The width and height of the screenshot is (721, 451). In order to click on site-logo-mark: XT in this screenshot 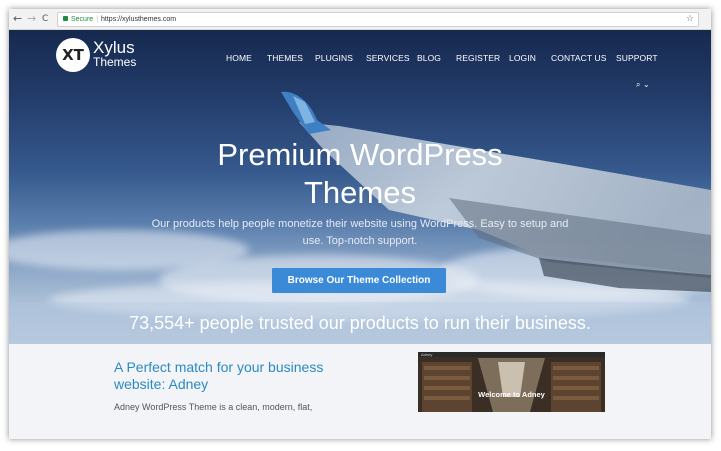, I will do `click(73, 55)`.